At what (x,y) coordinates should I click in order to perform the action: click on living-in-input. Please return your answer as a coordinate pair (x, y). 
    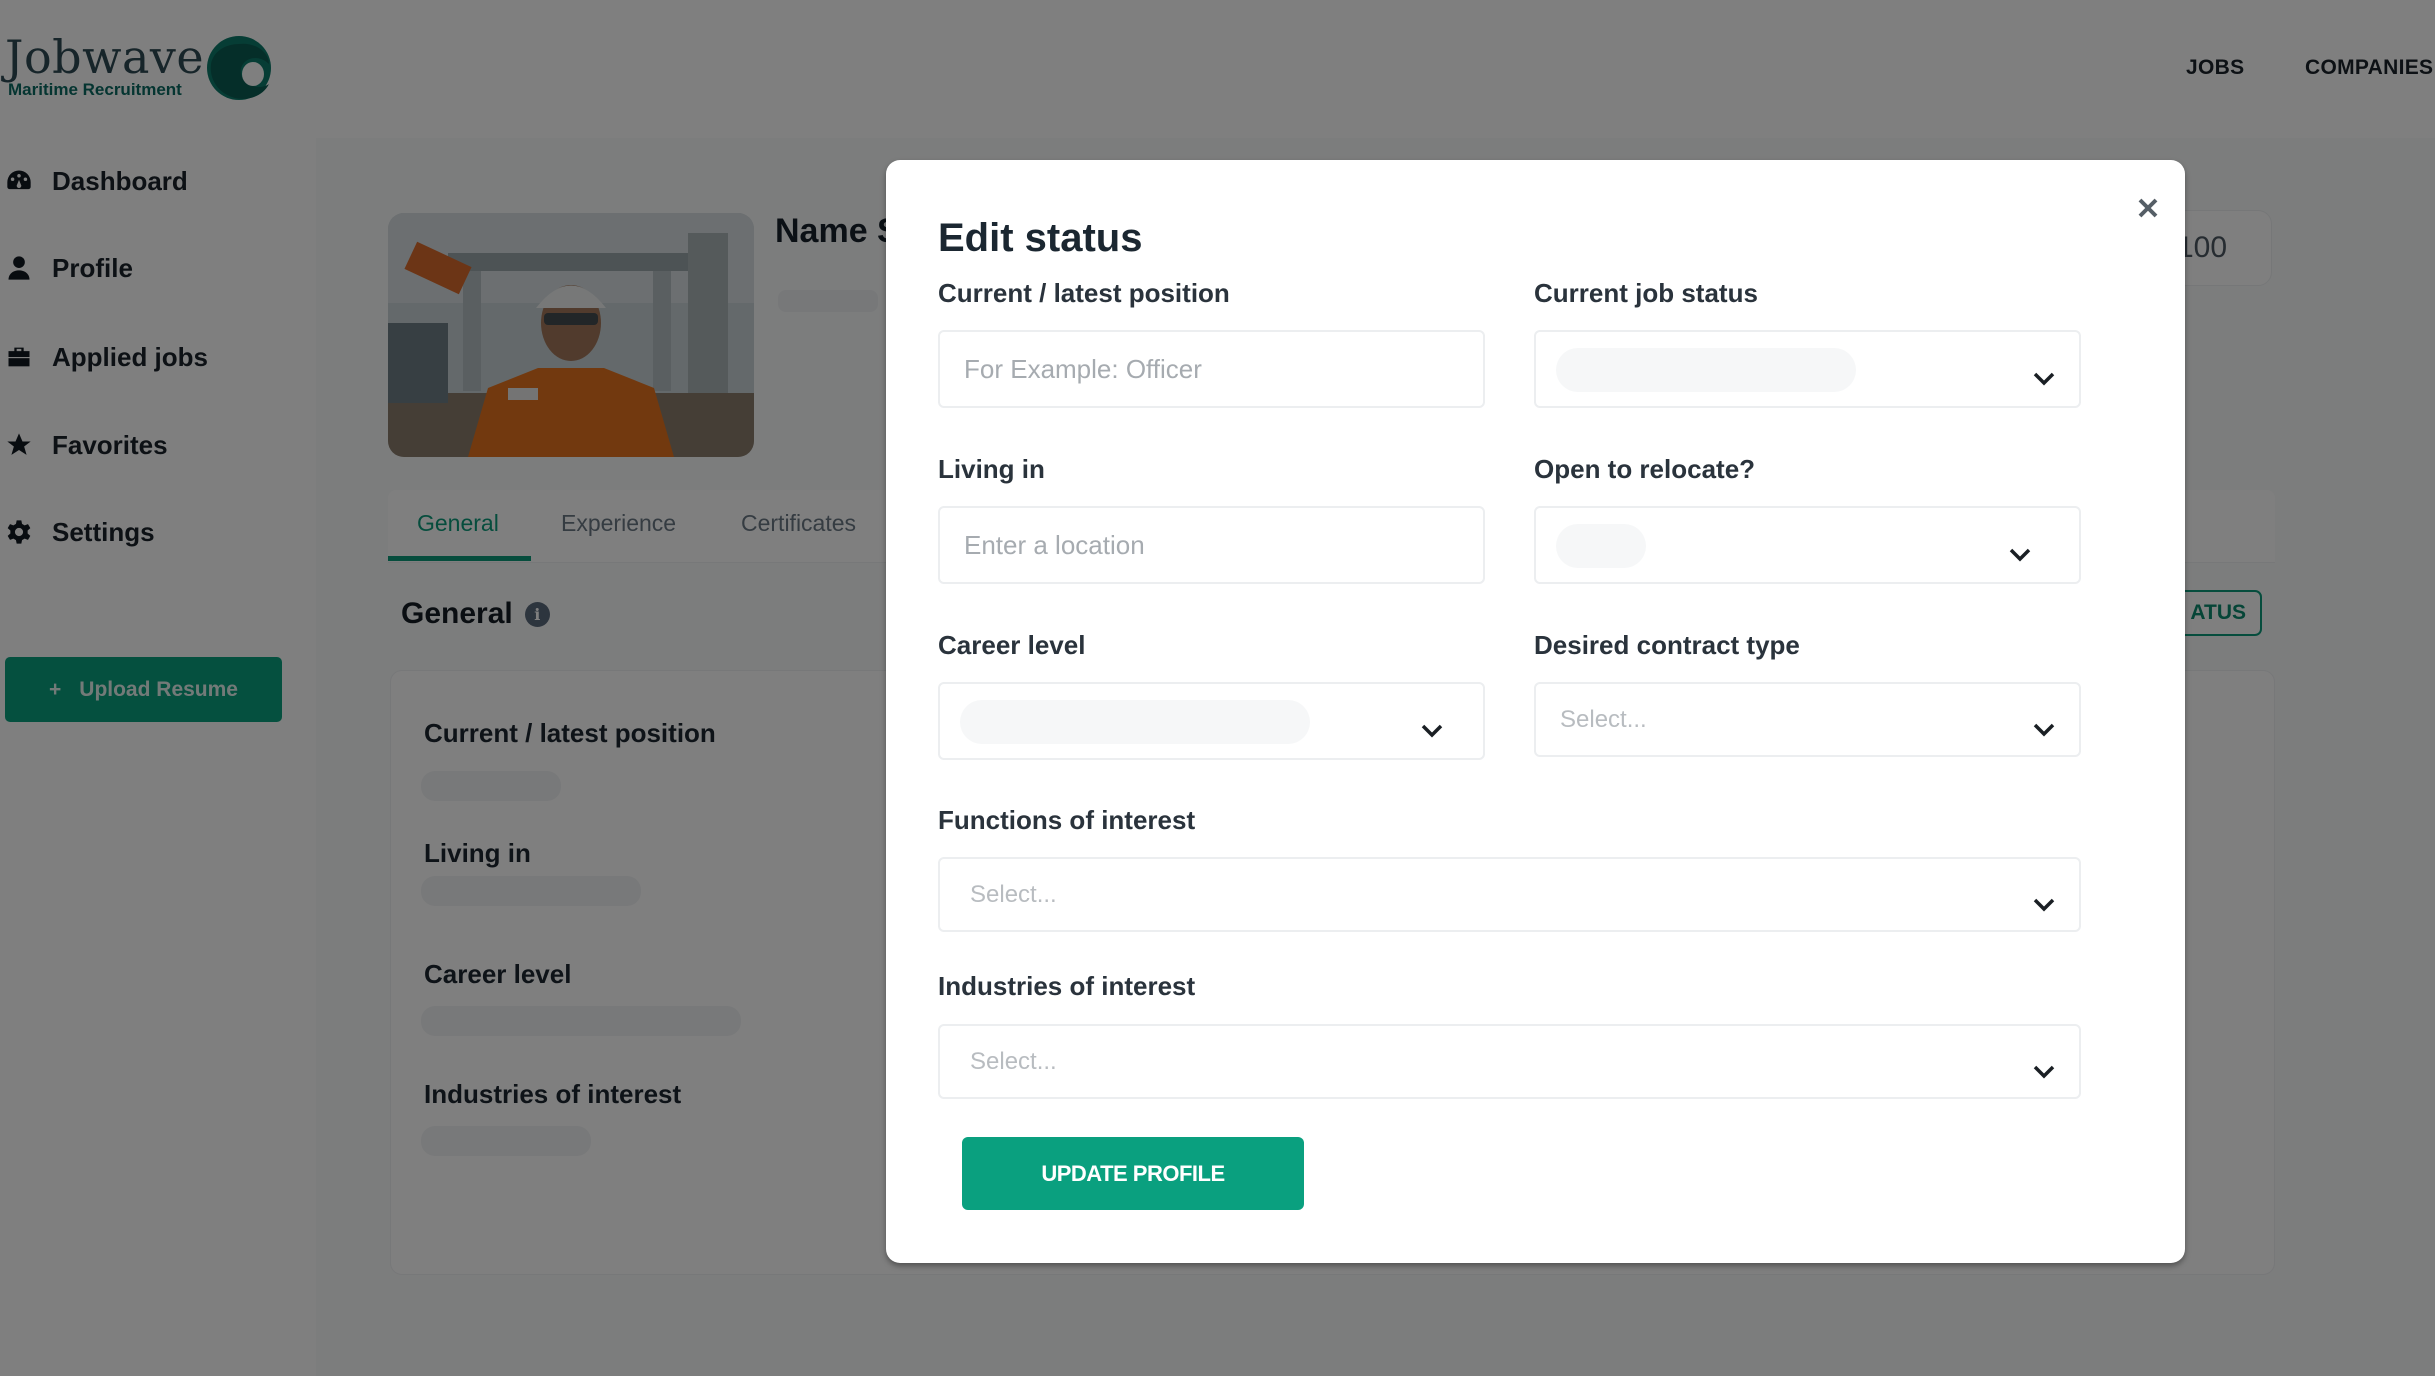
    Looking at the image, I should click on (1211, 545).